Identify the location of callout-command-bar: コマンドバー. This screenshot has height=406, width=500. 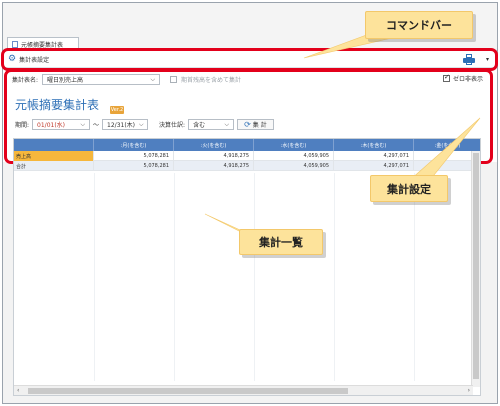
(419, 25).